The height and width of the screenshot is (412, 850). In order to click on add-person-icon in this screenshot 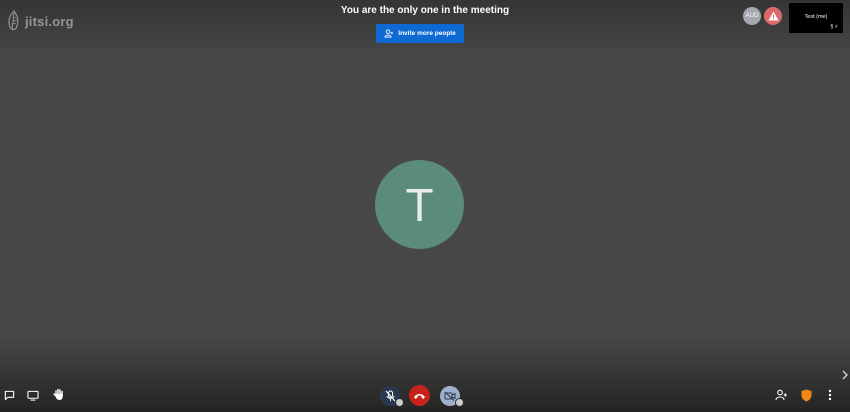, I will do `click(389, 33)`.